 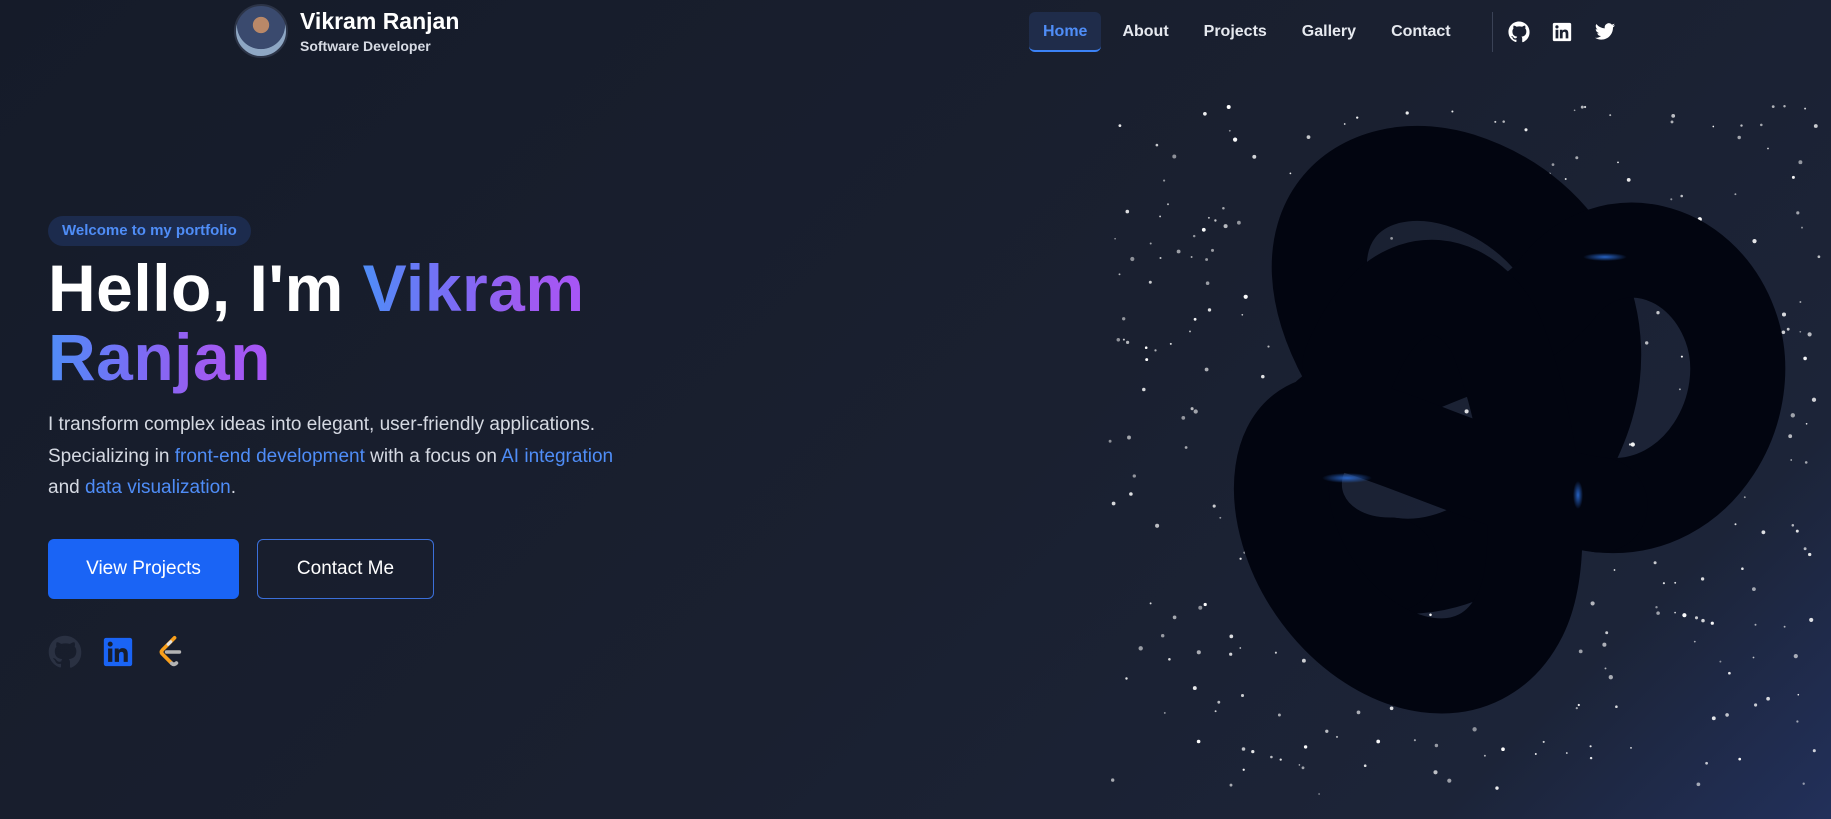 I want to click on desc-highlight-ai: AI integration, so click(x=557, y=456).